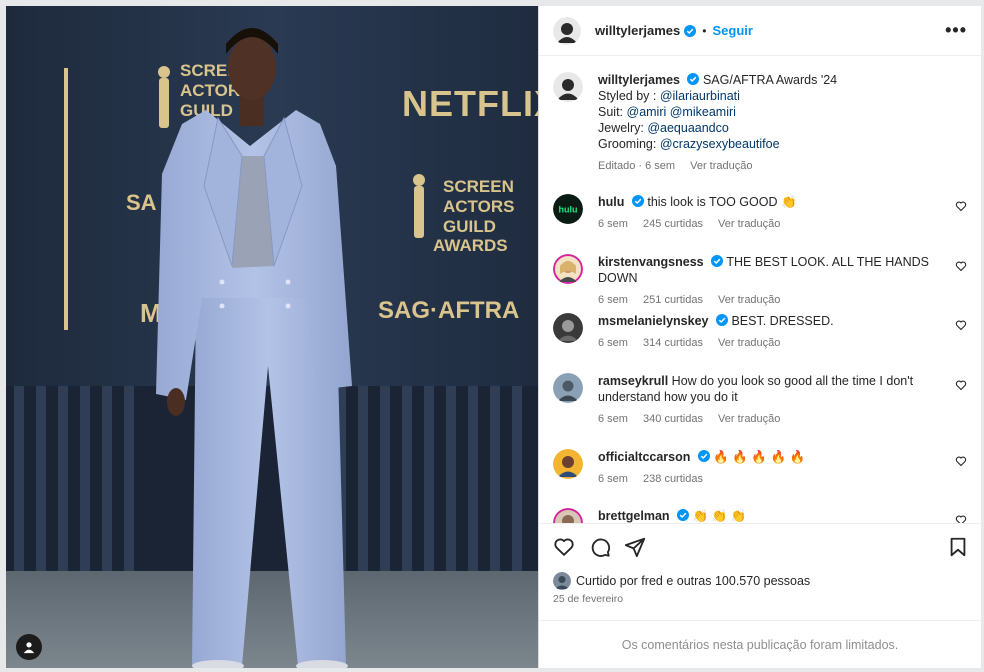 This screenshot has width=984, height=672. I want to click on ramsey-avatar, so click(568, 388).